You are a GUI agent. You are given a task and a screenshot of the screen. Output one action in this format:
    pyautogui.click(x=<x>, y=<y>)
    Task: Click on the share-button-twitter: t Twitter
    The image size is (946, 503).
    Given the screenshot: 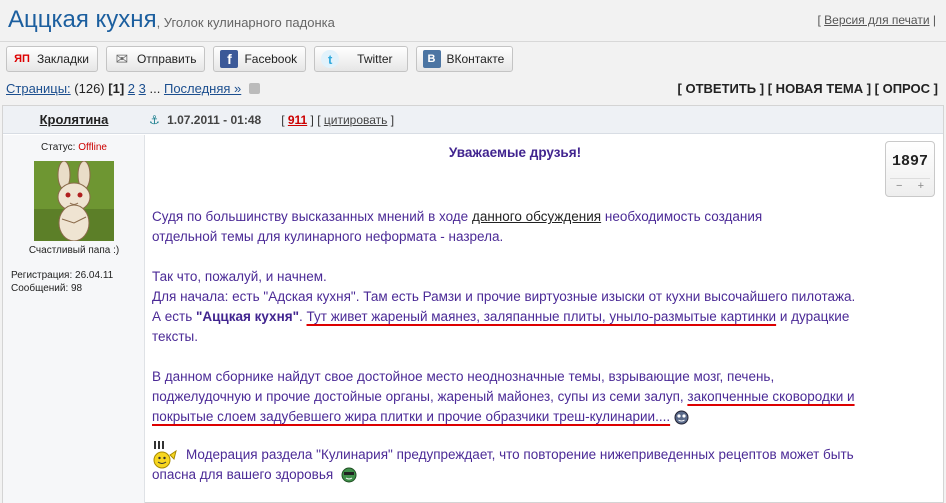 What is the action you would take?
    pyautogui.click(x=361, y=59)
    